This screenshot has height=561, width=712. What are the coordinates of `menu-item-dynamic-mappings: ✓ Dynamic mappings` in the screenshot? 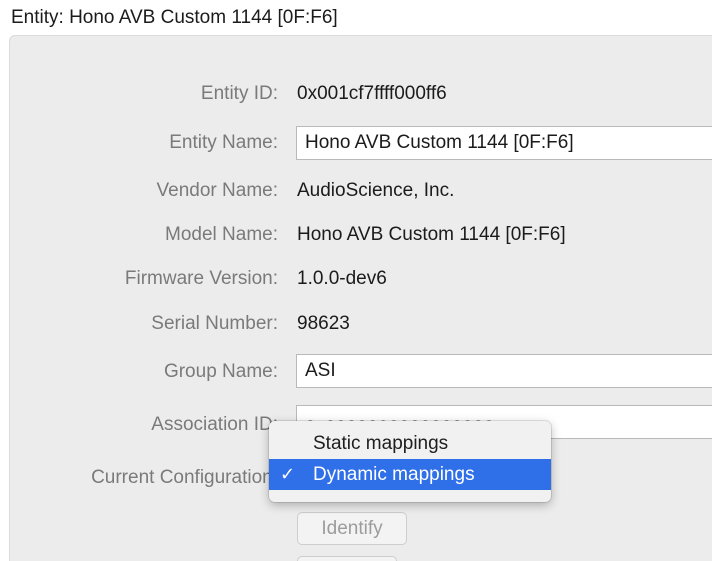 It's located at (410, 474).